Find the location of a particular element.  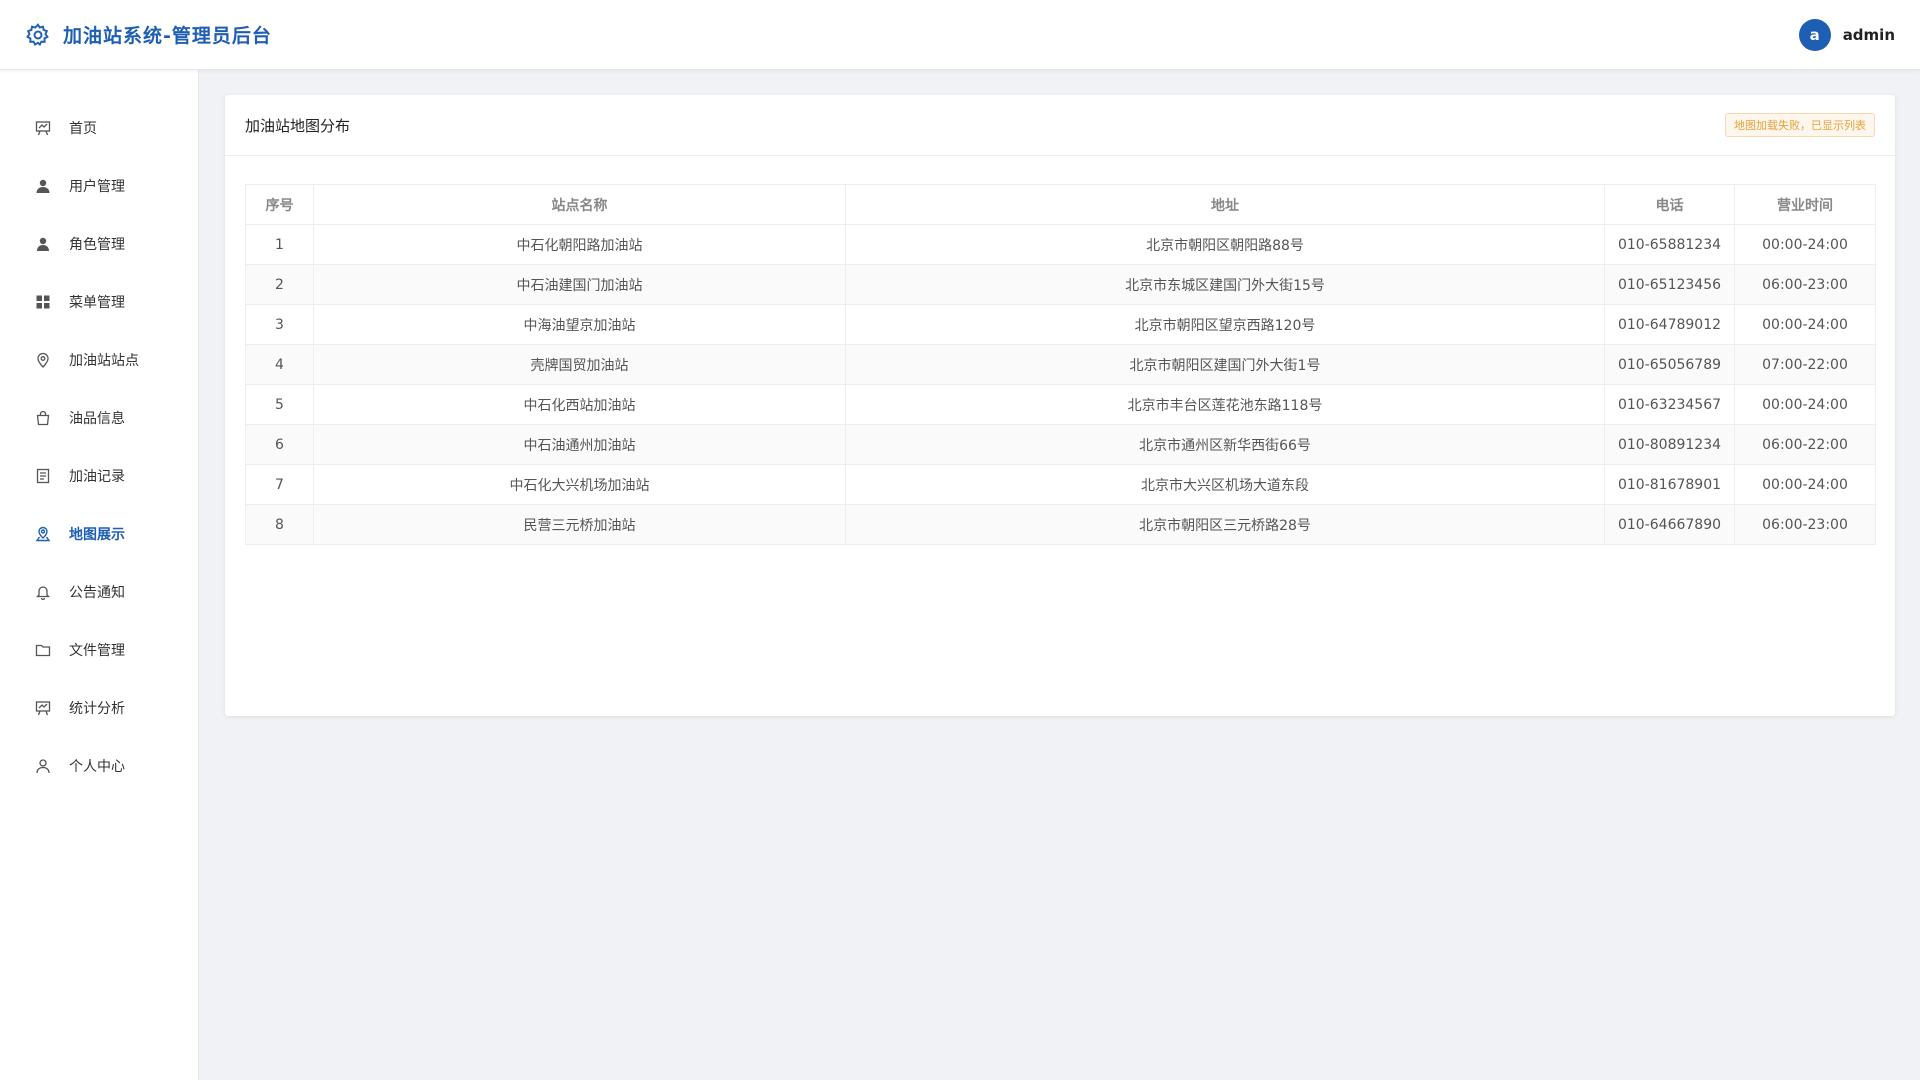

user-icon is located at coordinates (43, 186).